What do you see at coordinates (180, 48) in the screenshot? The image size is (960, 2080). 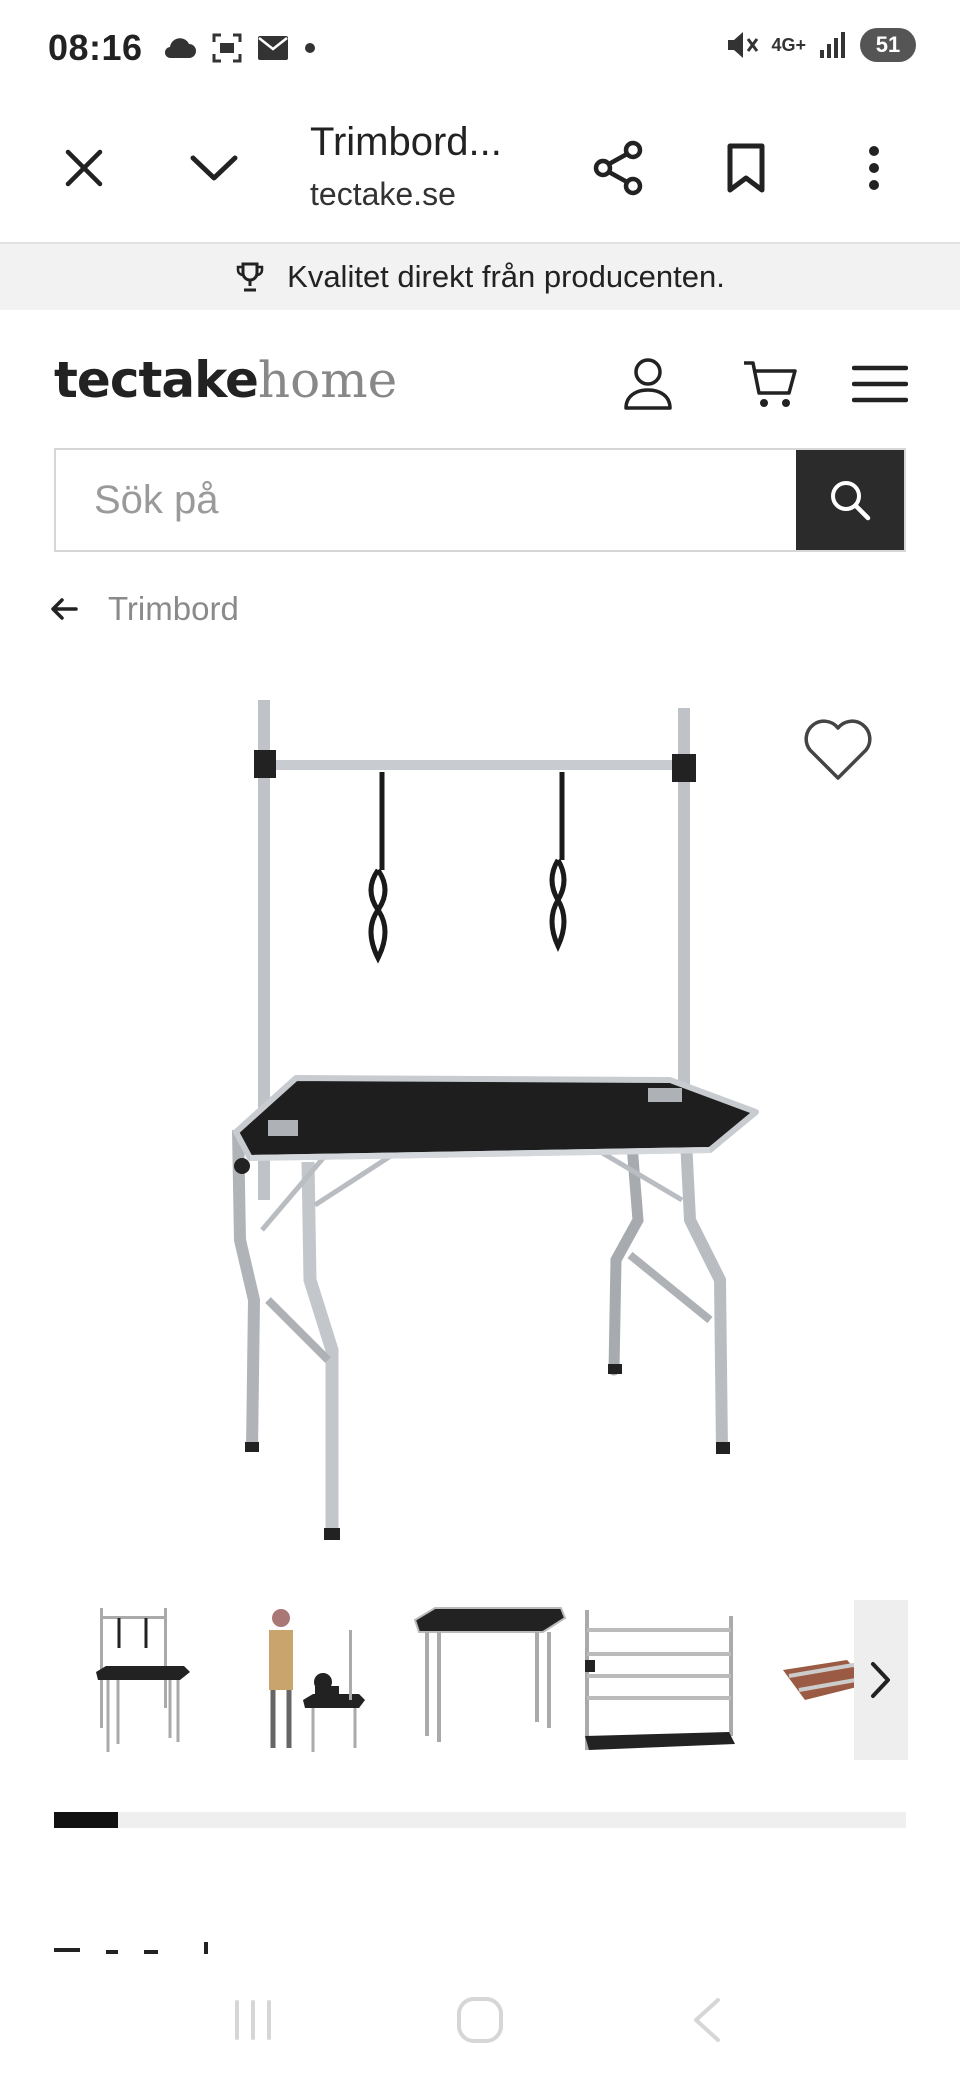 I see `cloud-icon` at bounding box center [180, 48].